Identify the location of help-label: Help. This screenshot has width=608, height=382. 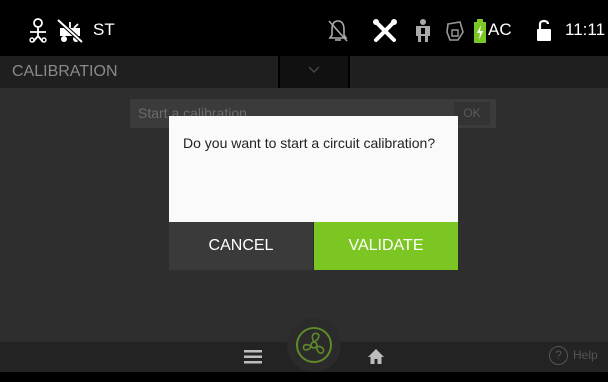
(585, 355).